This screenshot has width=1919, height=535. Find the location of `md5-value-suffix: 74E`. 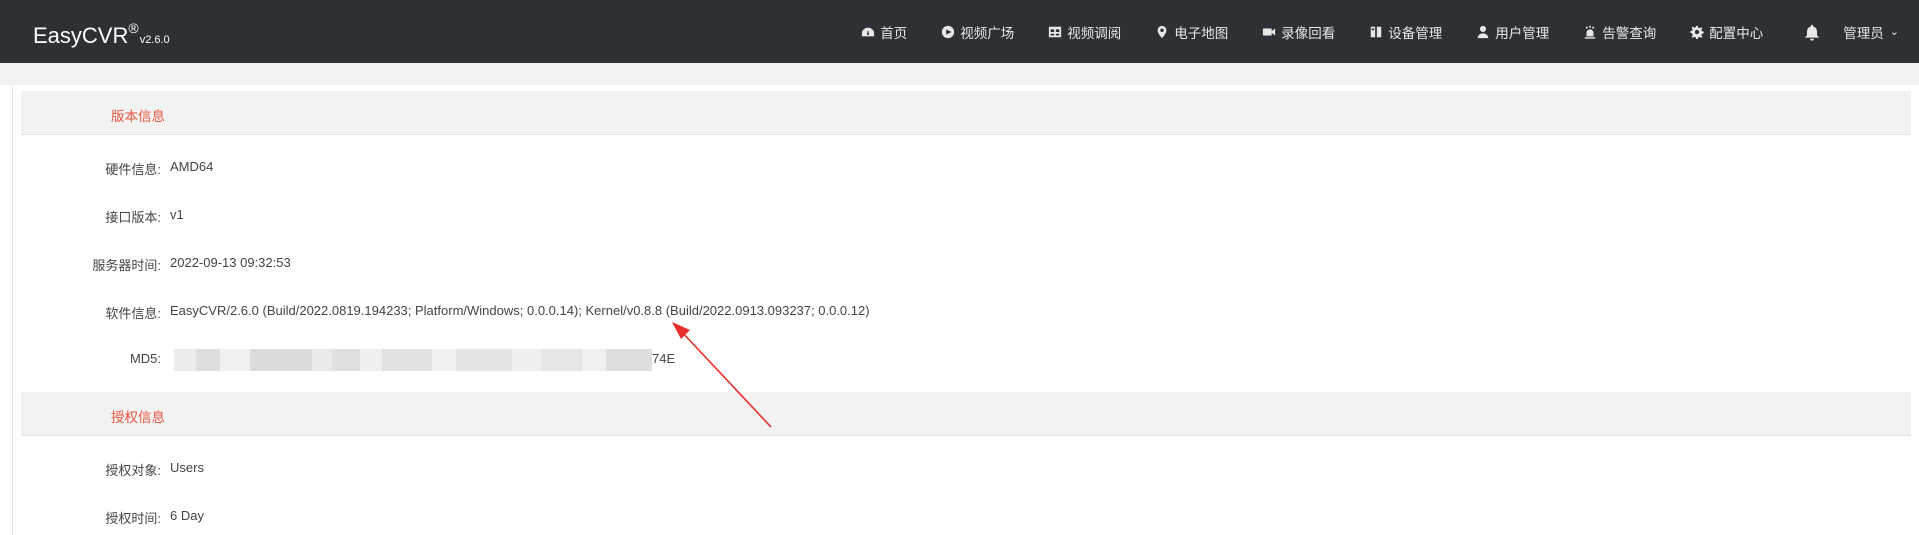

md5-value-suffix: 74E is located at coordinates (664, 358).